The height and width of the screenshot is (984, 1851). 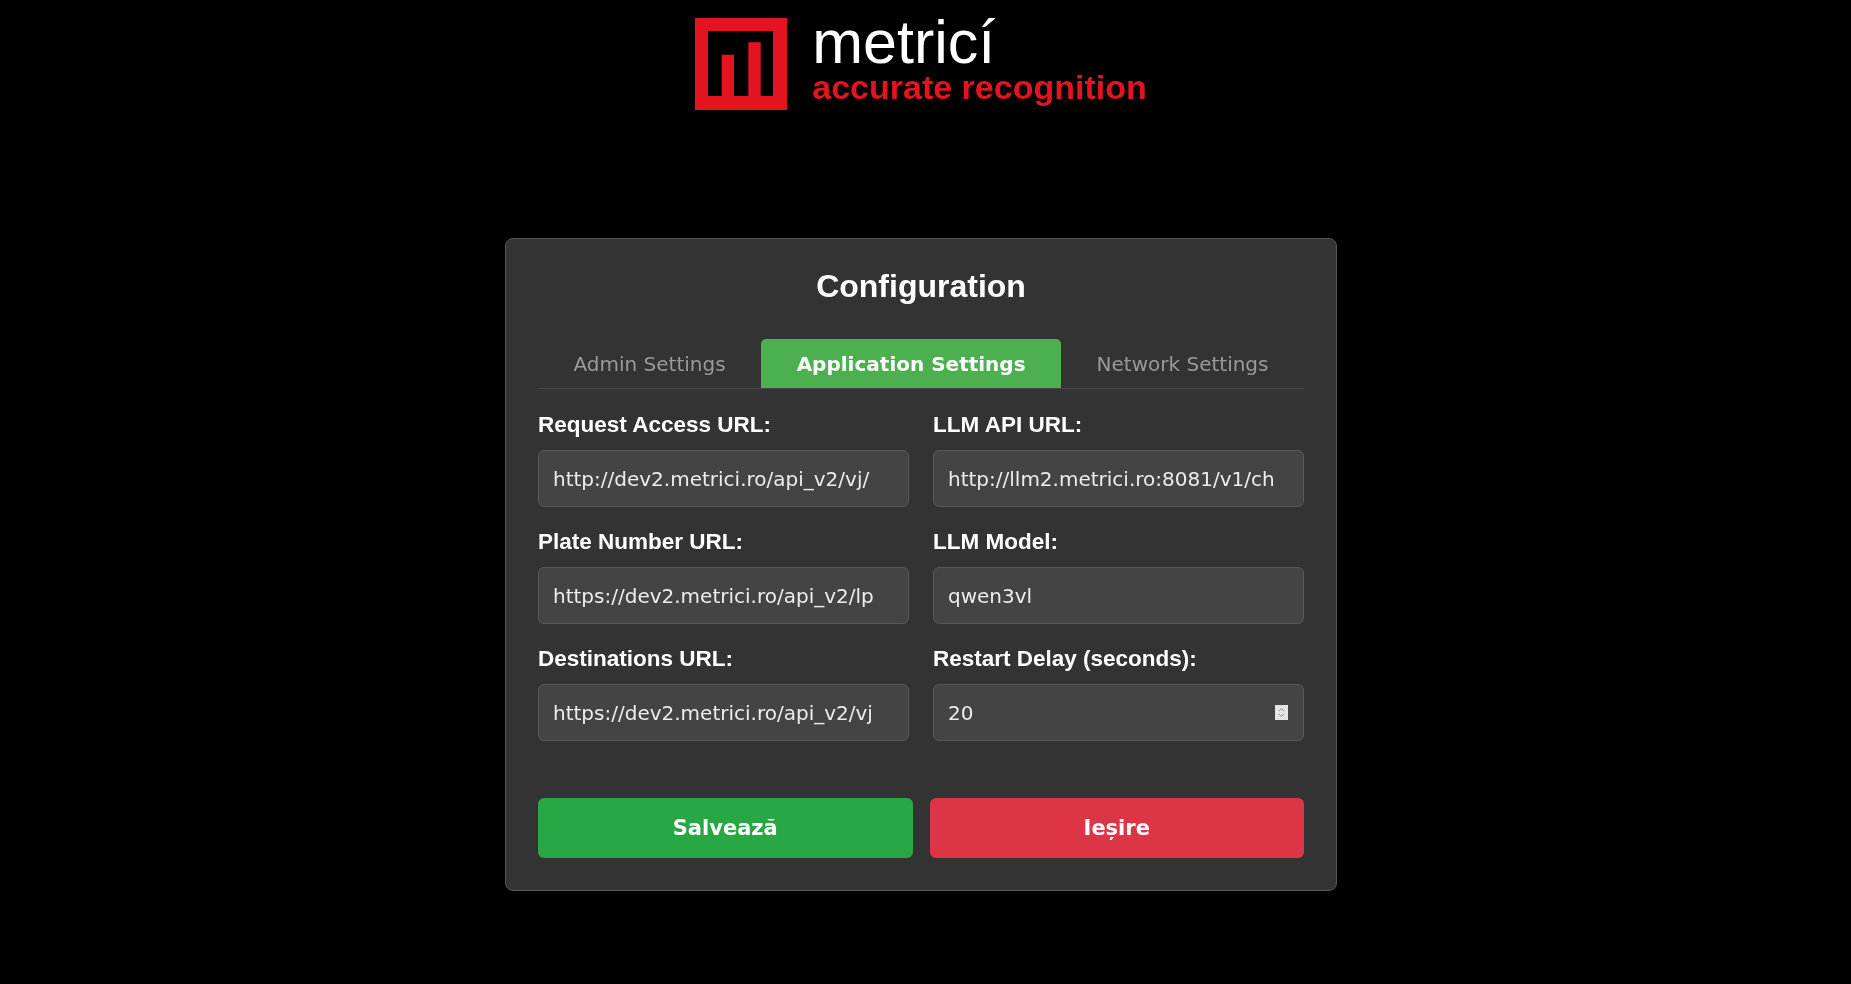 What do you see at coordinates (635, 659) in the screenshot?
I see `field-label: Destinations URL:` at bounding box center [635, 659].